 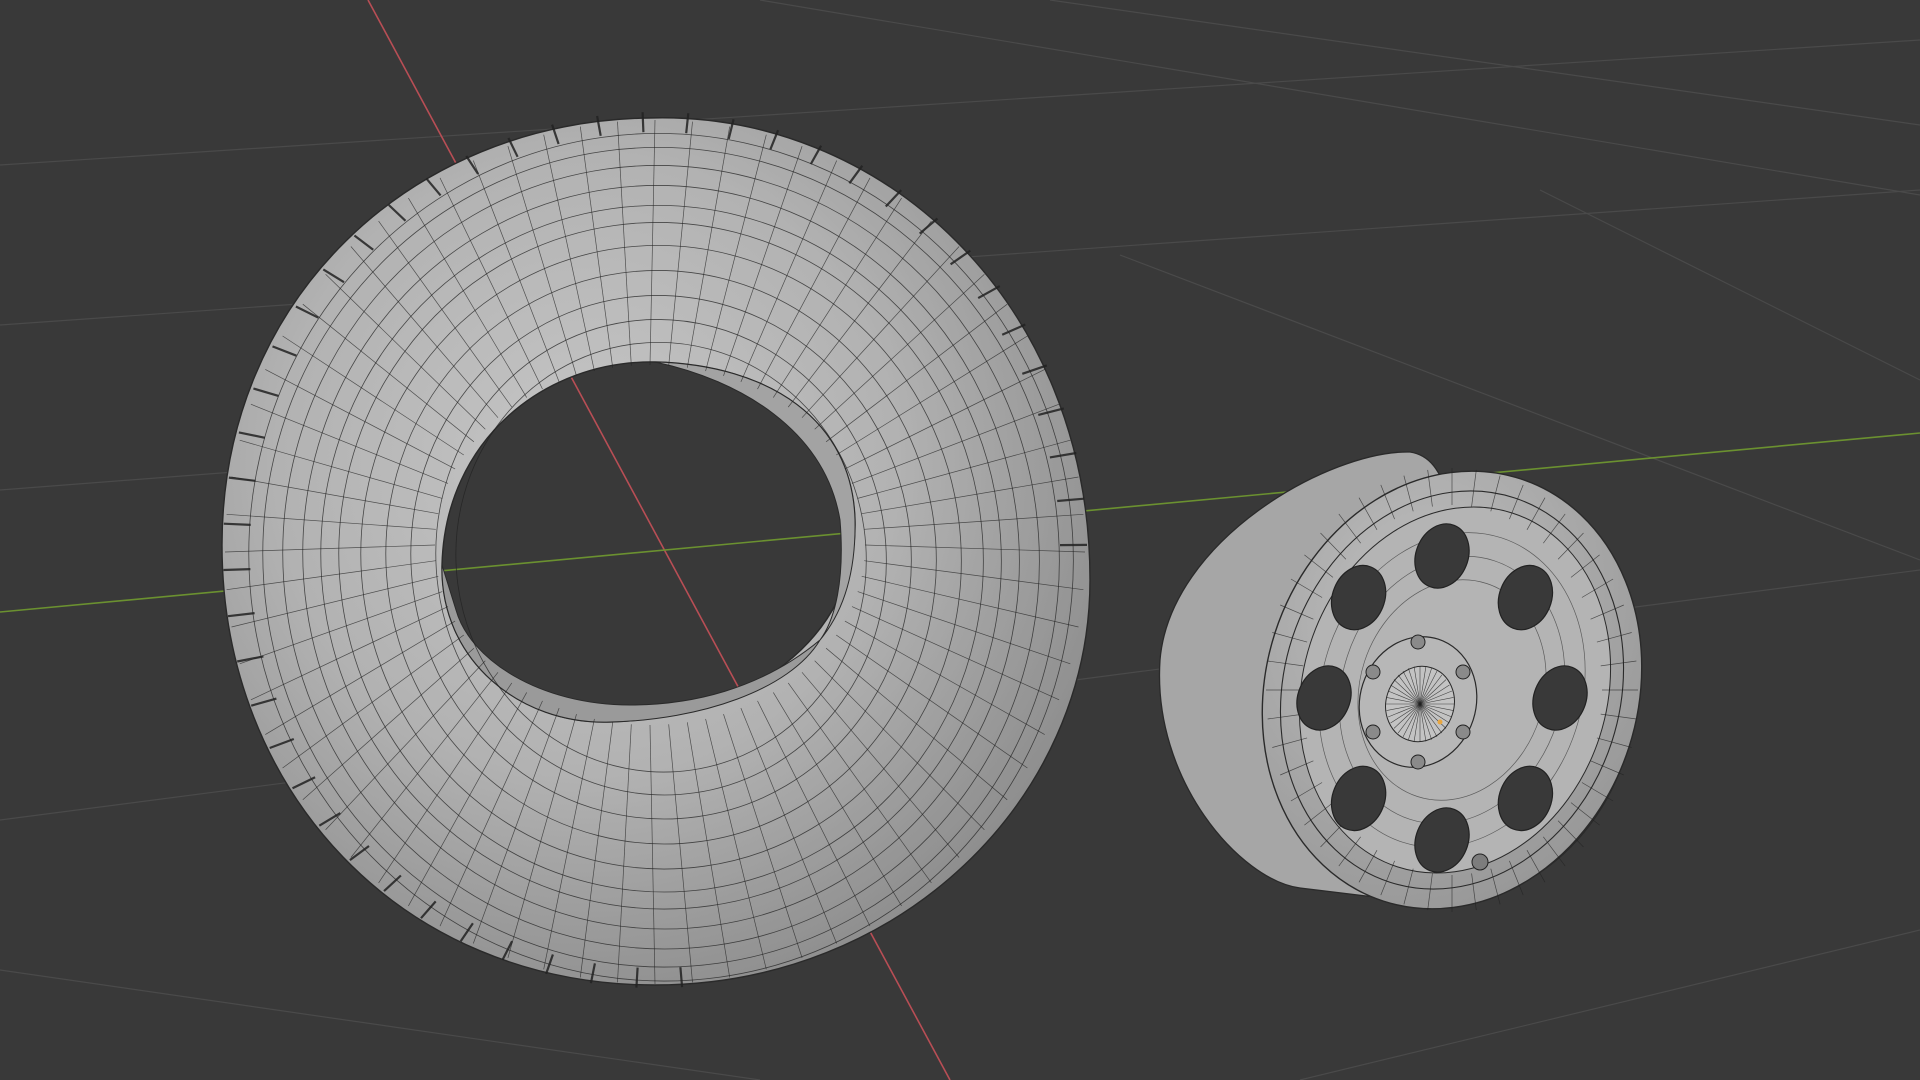 I want to click on object-origin-dot, so click(x=1440, y=722).